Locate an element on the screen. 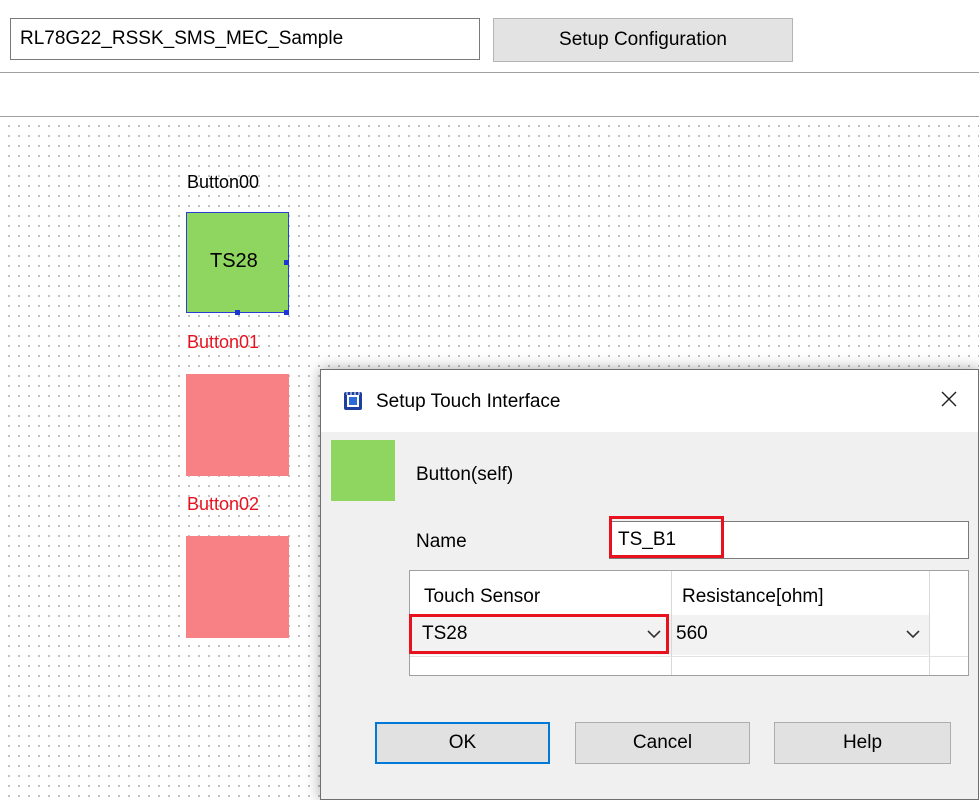 The width and height of the screenshot is (979, 800). close-icon is located at coordinates (949, 399).